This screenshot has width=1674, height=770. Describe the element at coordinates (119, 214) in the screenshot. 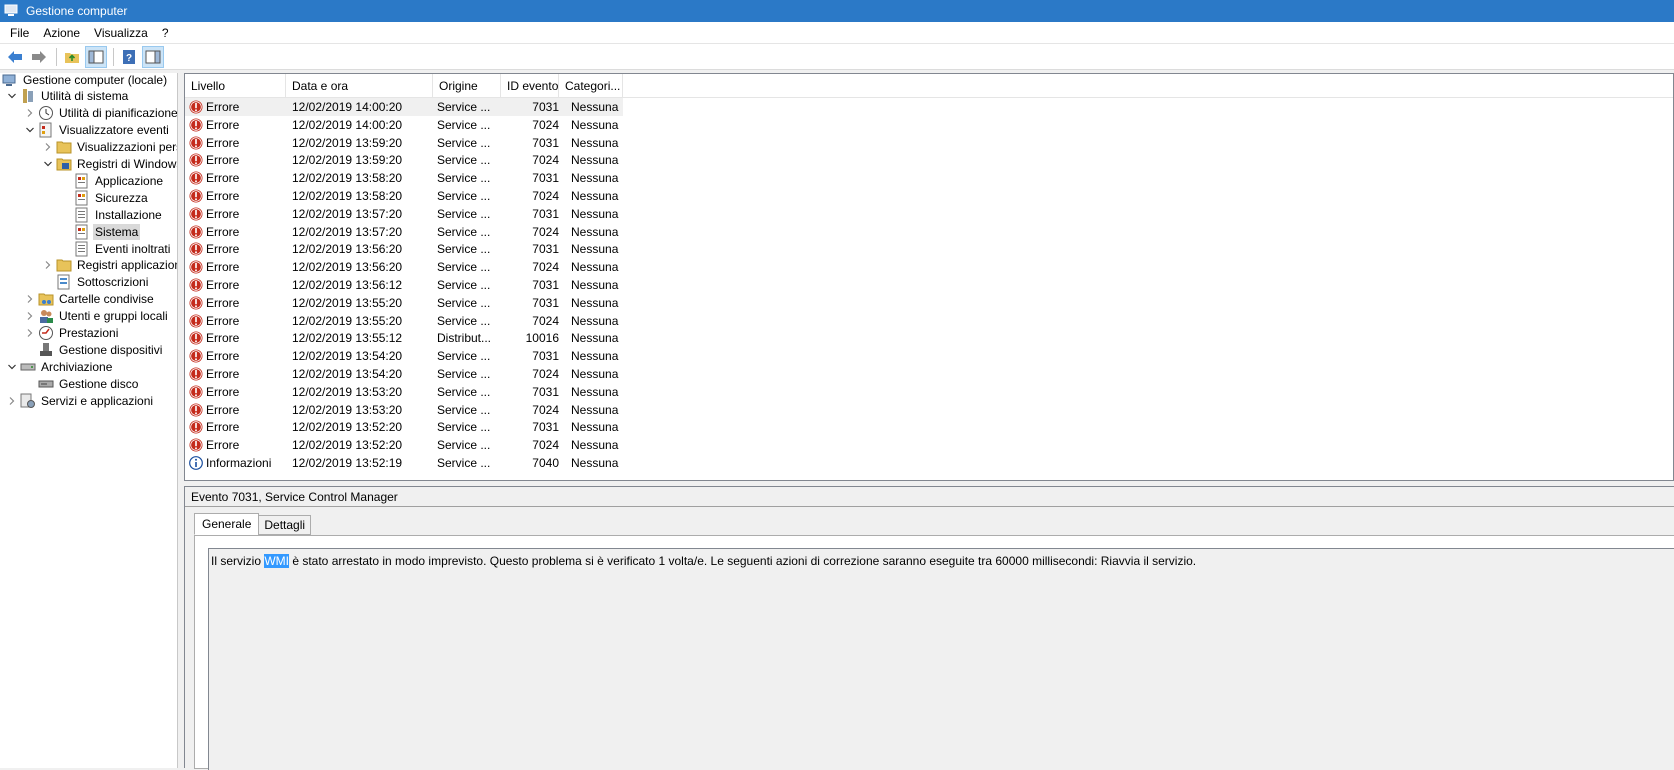

I see `tree-item: Installazione` at that location.